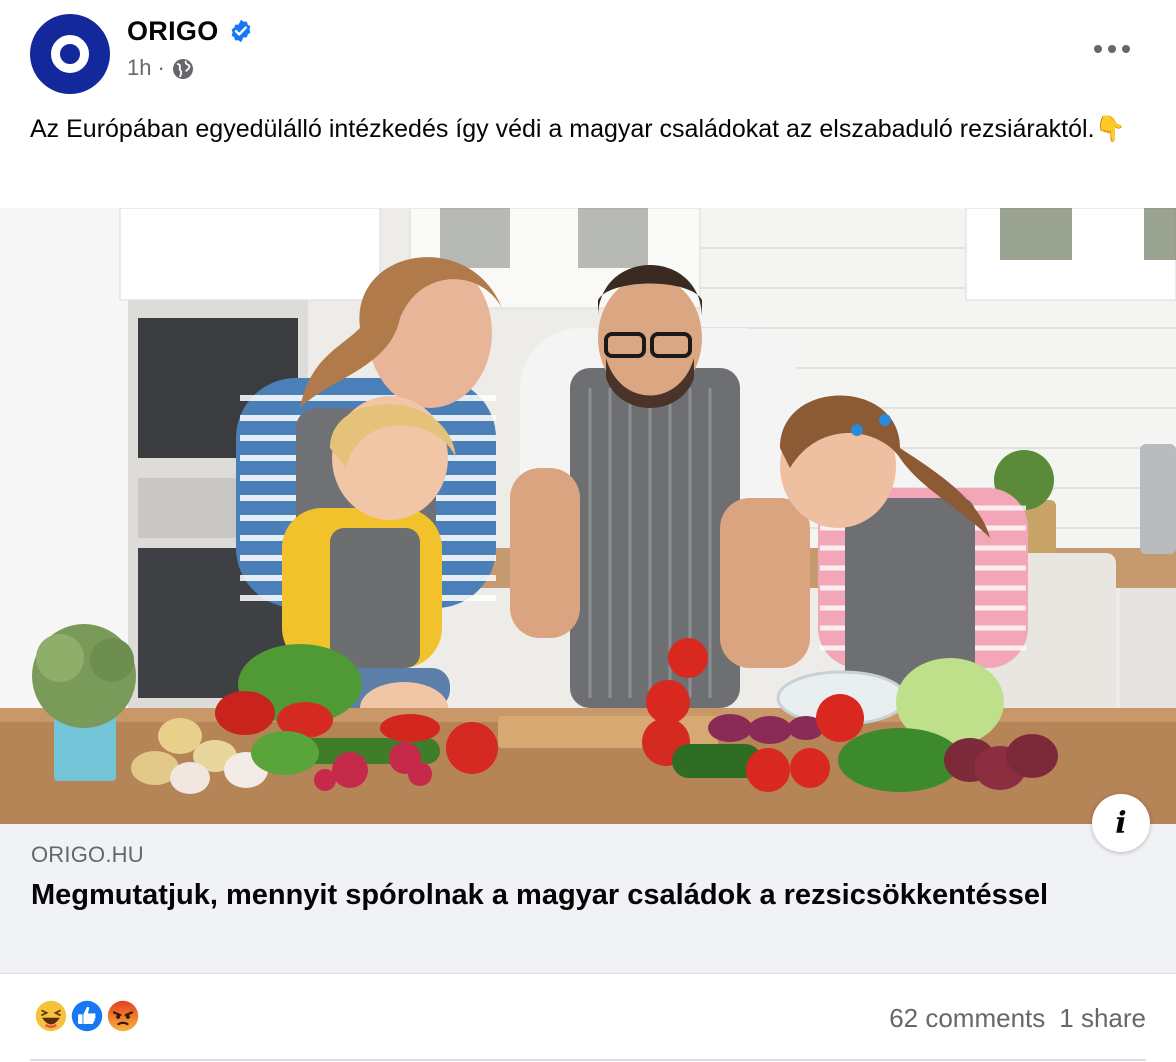 Image resolution: width=1176 pixels, height=1062 pixels. I want to click on comments-count: 62 comments, so click(967, 1018).